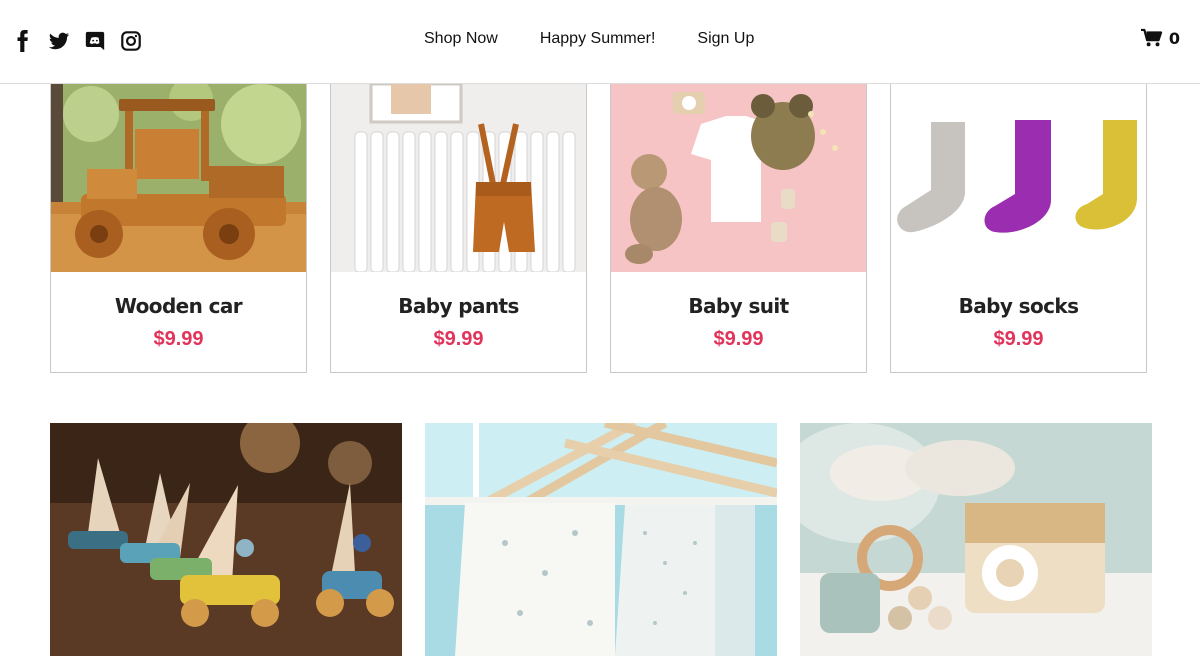  What do you see at coordinates (458, 306) in the screenshot?
I see `product-name: Baby pants` at bounding box center [458, 306].